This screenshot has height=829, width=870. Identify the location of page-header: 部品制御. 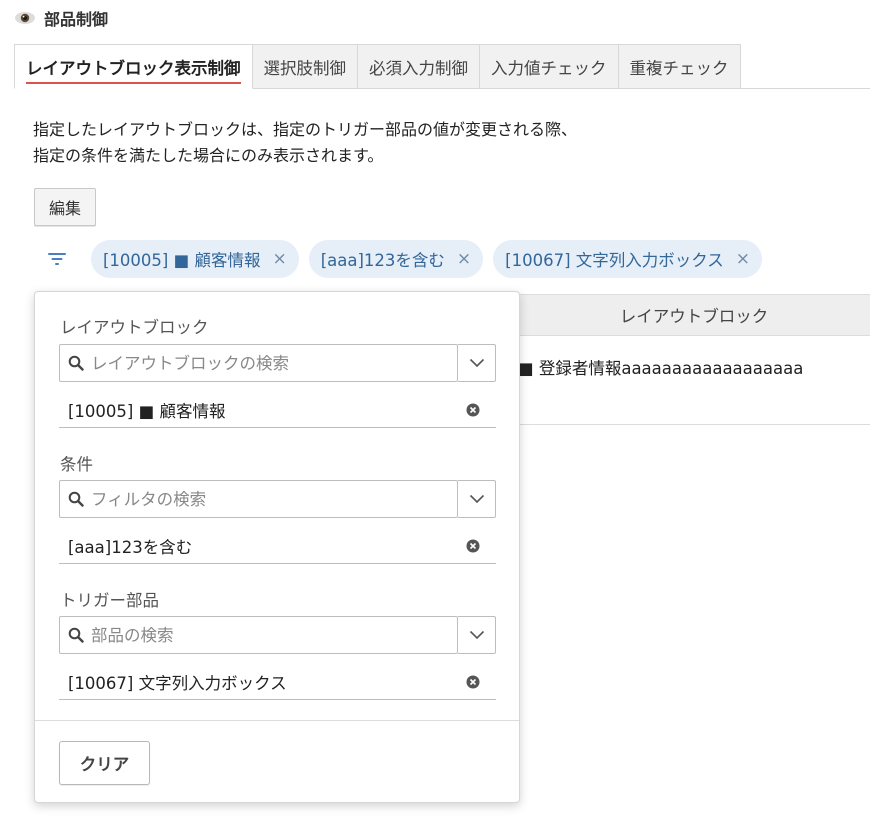
(435, 18).